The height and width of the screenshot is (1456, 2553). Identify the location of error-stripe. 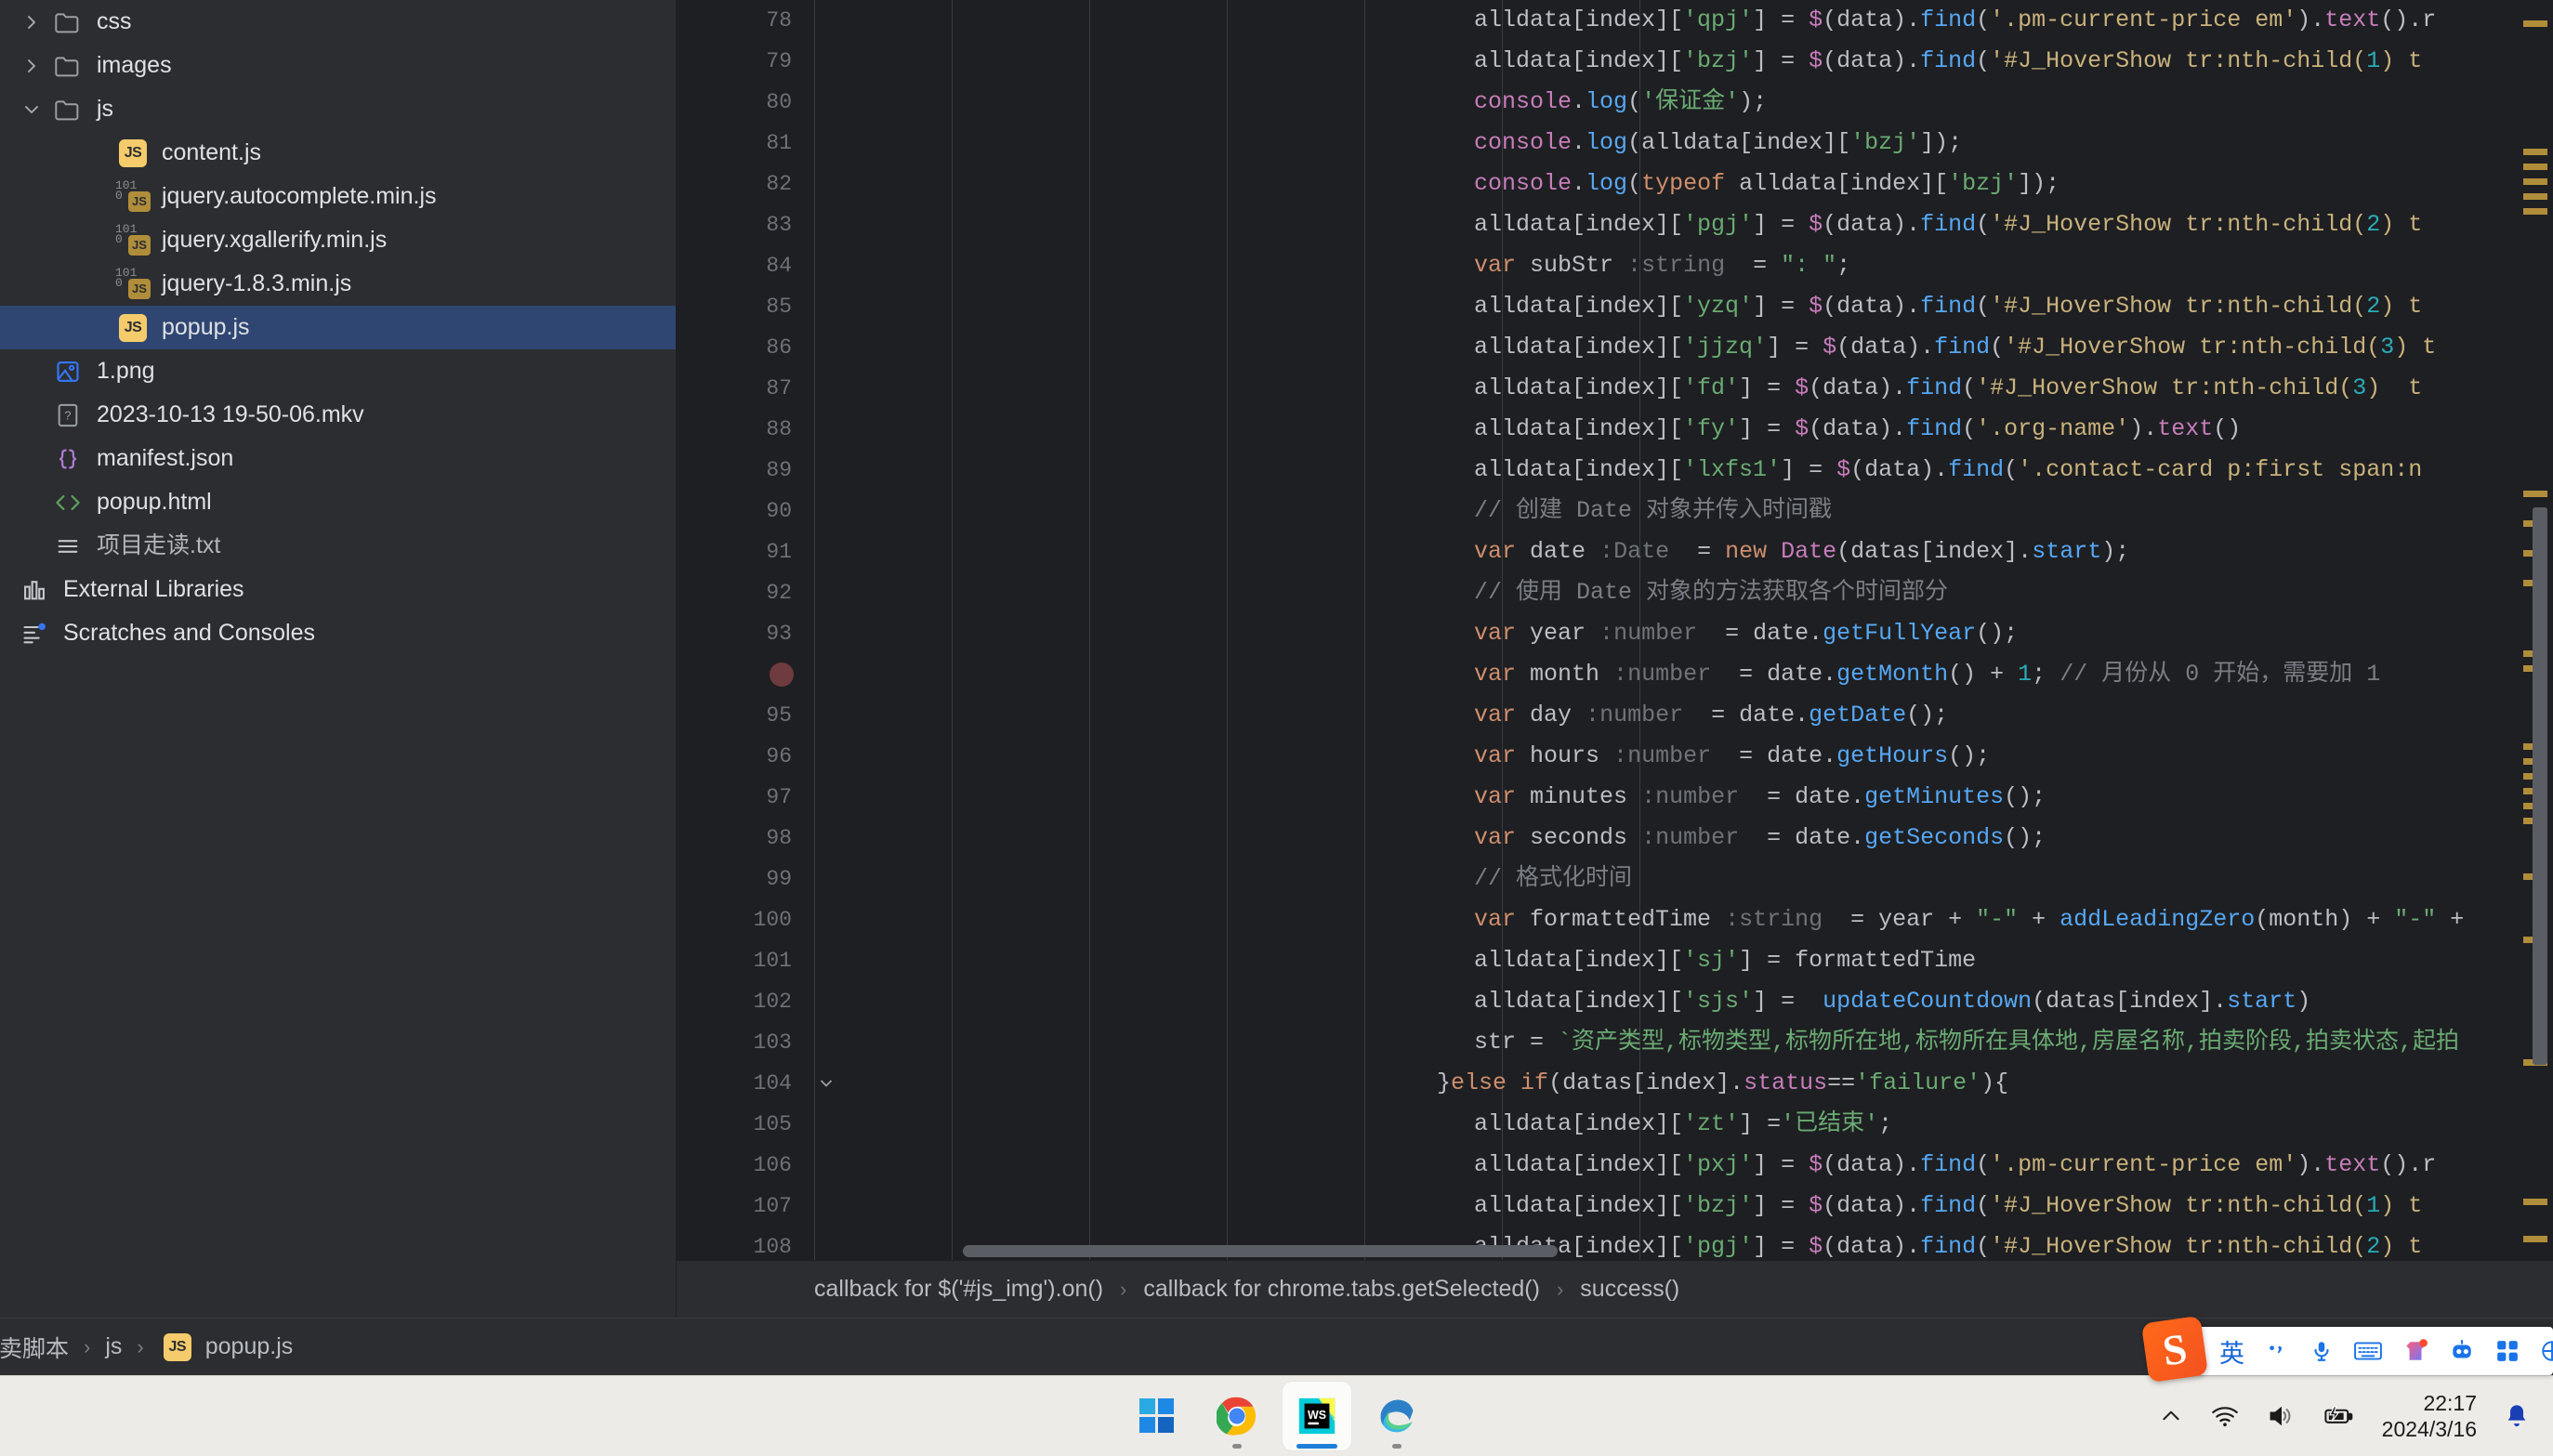
(2536, 630).